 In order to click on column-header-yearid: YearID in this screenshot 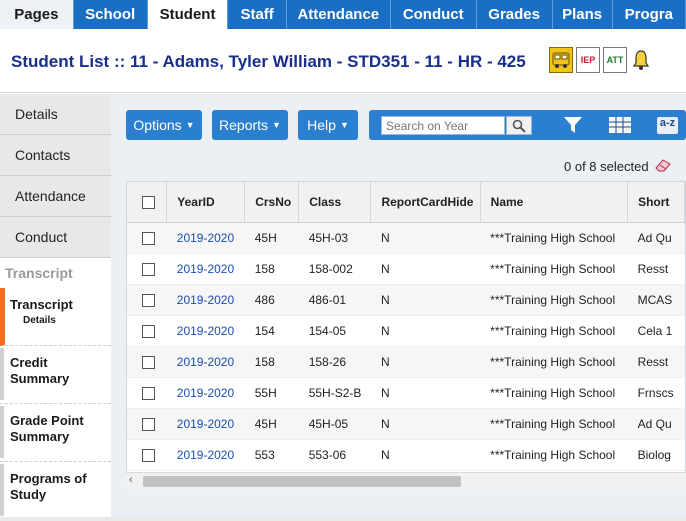, I will do `click(206, 202)`.